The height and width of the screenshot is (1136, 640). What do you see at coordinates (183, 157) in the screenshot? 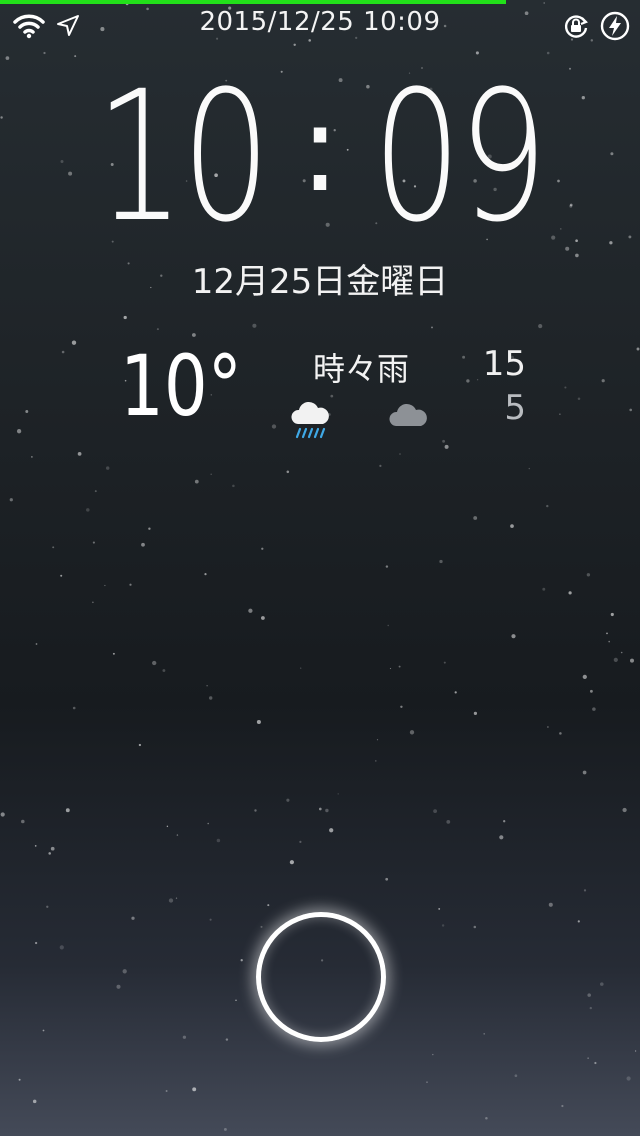
I see `clock-hours: 10` at bounding box center [183, 157].